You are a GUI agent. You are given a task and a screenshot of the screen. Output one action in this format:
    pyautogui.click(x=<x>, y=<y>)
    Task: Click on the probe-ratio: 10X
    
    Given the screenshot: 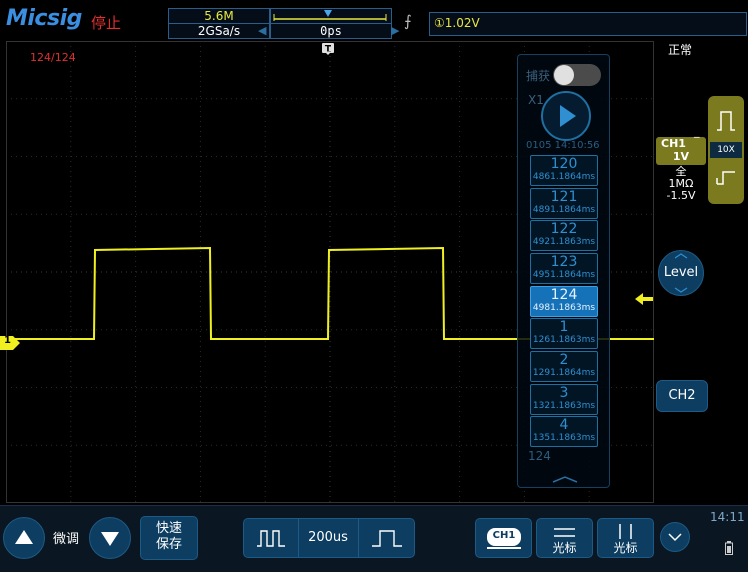 What is the action you would take?
    pyautogui.click(x=726, y=150)
    